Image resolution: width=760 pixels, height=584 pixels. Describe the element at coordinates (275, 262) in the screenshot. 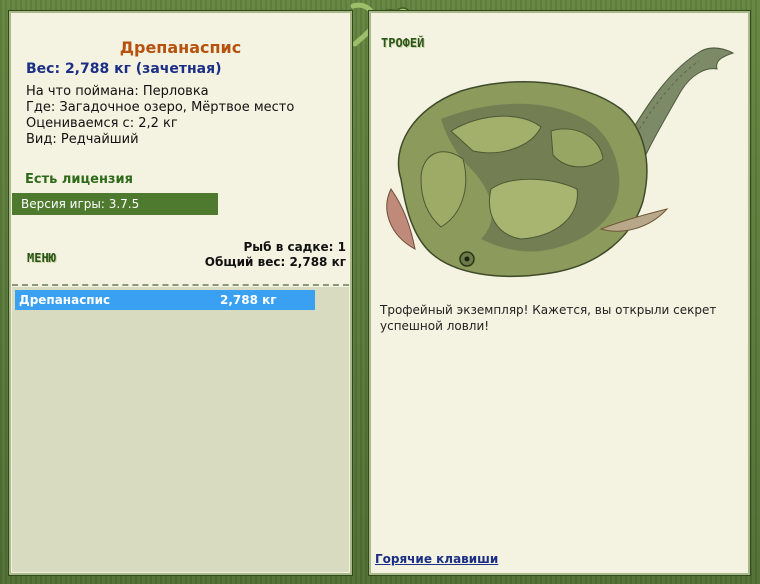

I see `total-weight: Общий вес: 2,788 кг` at that location.